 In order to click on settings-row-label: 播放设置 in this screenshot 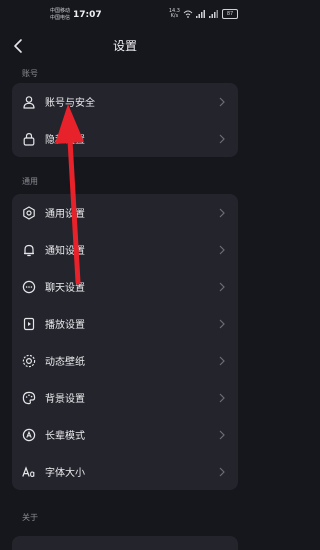, I will do `click(65, 325)`.